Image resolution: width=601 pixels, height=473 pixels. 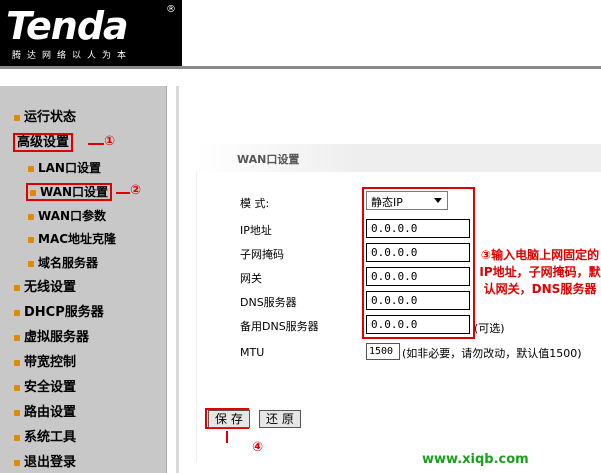 What do you see at coordinates (256, 230) in the screenshot?
I see `ip-address-label: IP地址` at bounding box center [256, 230].